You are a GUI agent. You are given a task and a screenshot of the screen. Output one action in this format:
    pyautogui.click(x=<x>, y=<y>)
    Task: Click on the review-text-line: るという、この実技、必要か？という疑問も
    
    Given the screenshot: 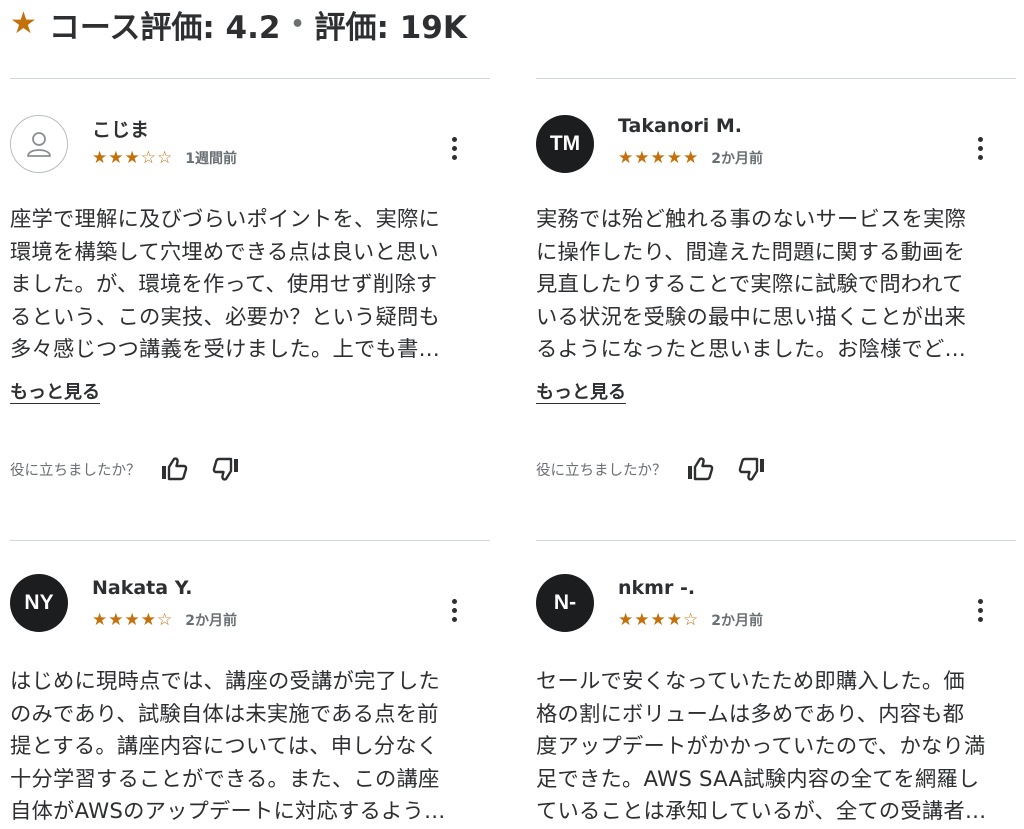 What is the action you would take?
    pyautogui.click(x=225, y=317)
    